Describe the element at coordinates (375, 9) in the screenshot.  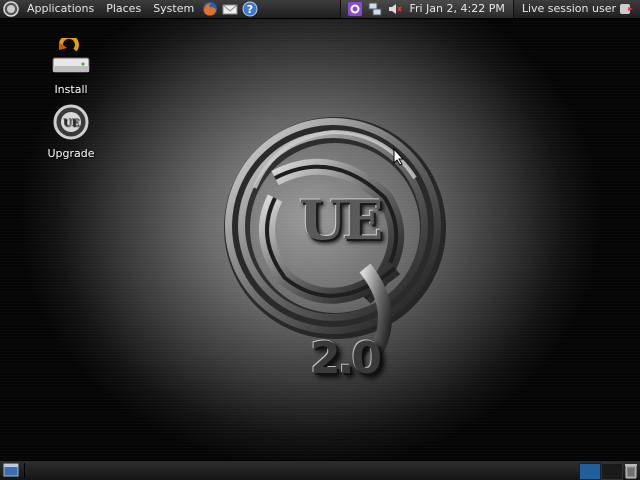
I see `network-icon` at that location.